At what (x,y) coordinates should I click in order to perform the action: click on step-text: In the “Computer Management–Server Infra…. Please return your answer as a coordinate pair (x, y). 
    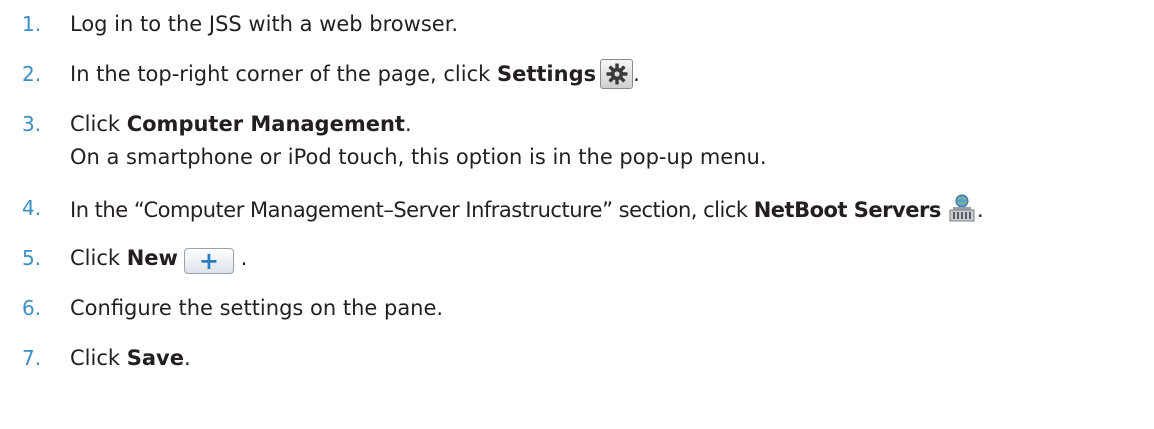
    Looking at the image, I should click on (527, 212).